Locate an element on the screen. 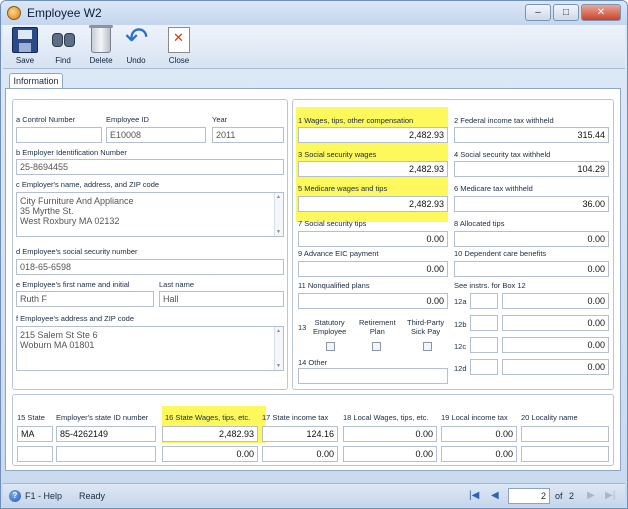  state-id-input-row2 is located at coordinates (106, 454).